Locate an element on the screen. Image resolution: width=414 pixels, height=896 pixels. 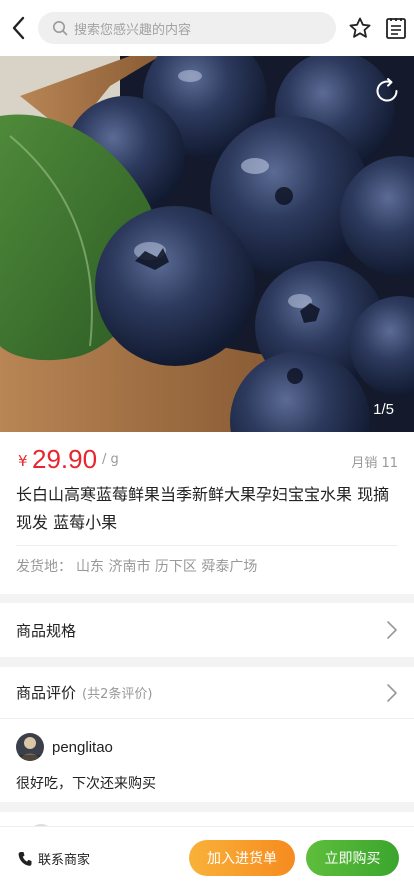
reviews-count: (共2条评价) is located at coordinates (117, 694).